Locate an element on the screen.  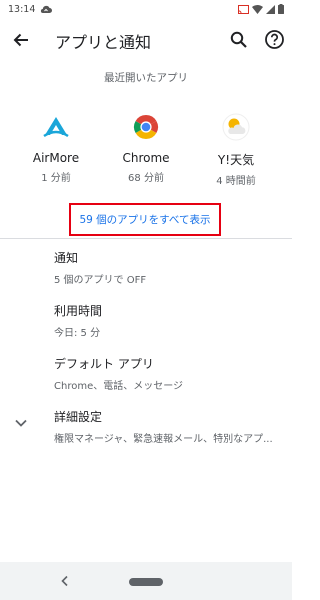
navigation-bar is located at coordinates (146, 581).